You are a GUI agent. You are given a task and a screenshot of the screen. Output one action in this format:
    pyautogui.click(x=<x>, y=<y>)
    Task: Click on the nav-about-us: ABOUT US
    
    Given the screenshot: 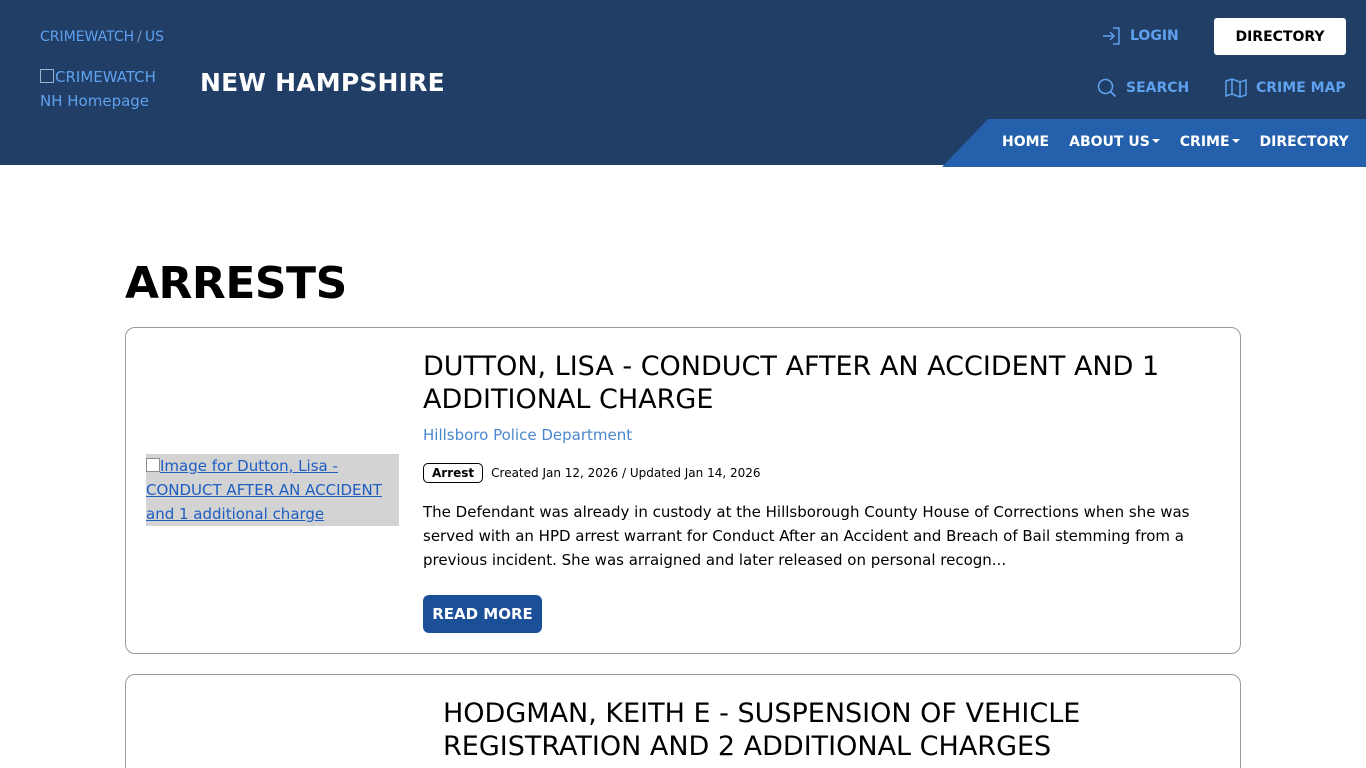 What is the action you would take?
    pyautogui.click(x=1114, y=142)
    